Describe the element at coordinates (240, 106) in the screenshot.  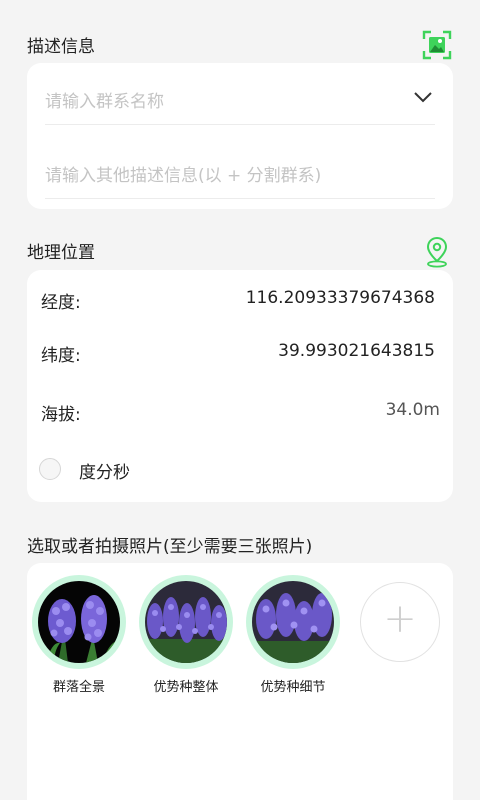
I see `group-name-select: 请输入群系名称` at that location.